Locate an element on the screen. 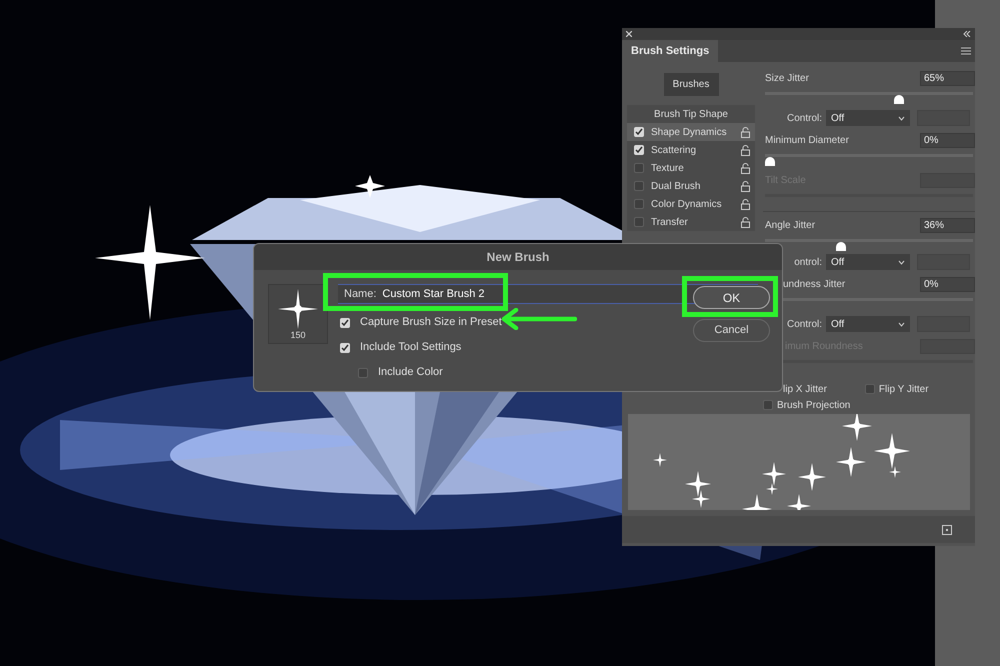 This screenshot has height=666, width=1000. ok-button: OK is located at coordinates (731, 297).